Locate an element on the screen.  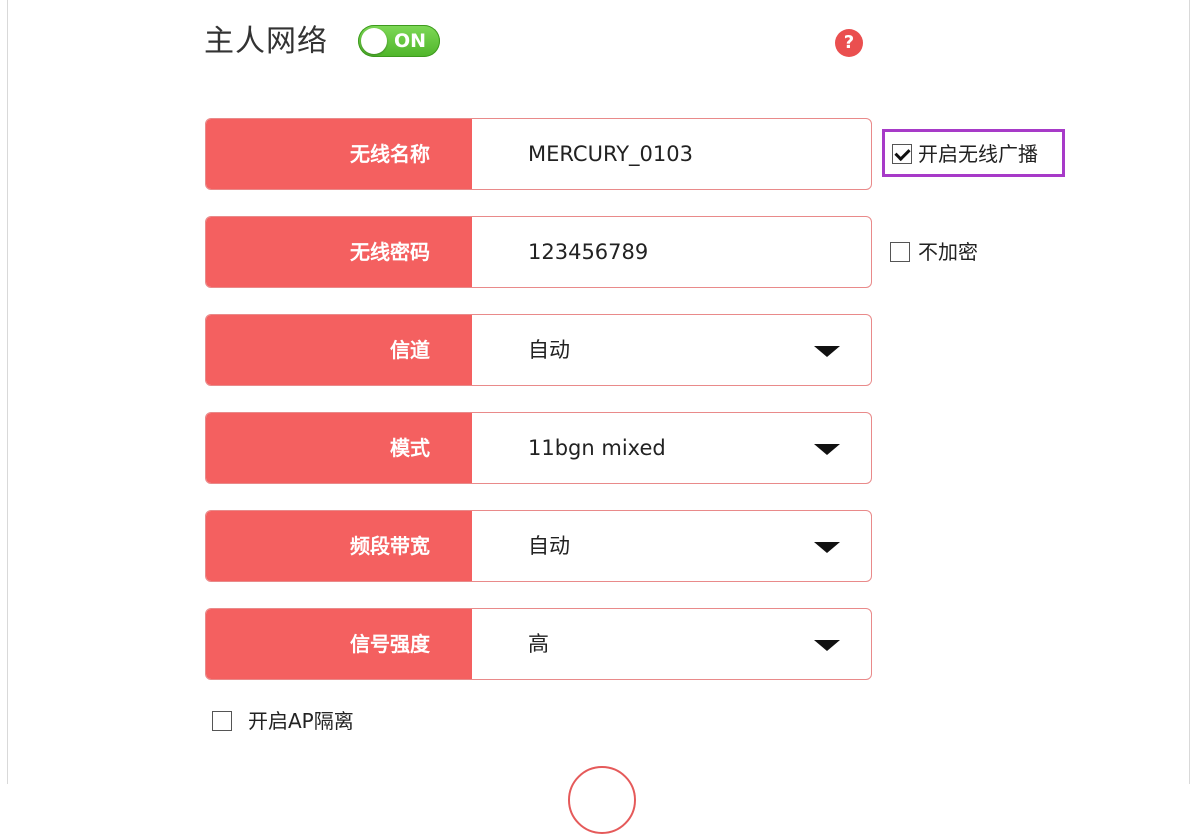
wireless-name-row: 无线名称 MERCURY_0103 is located at coordinates (538, 154).